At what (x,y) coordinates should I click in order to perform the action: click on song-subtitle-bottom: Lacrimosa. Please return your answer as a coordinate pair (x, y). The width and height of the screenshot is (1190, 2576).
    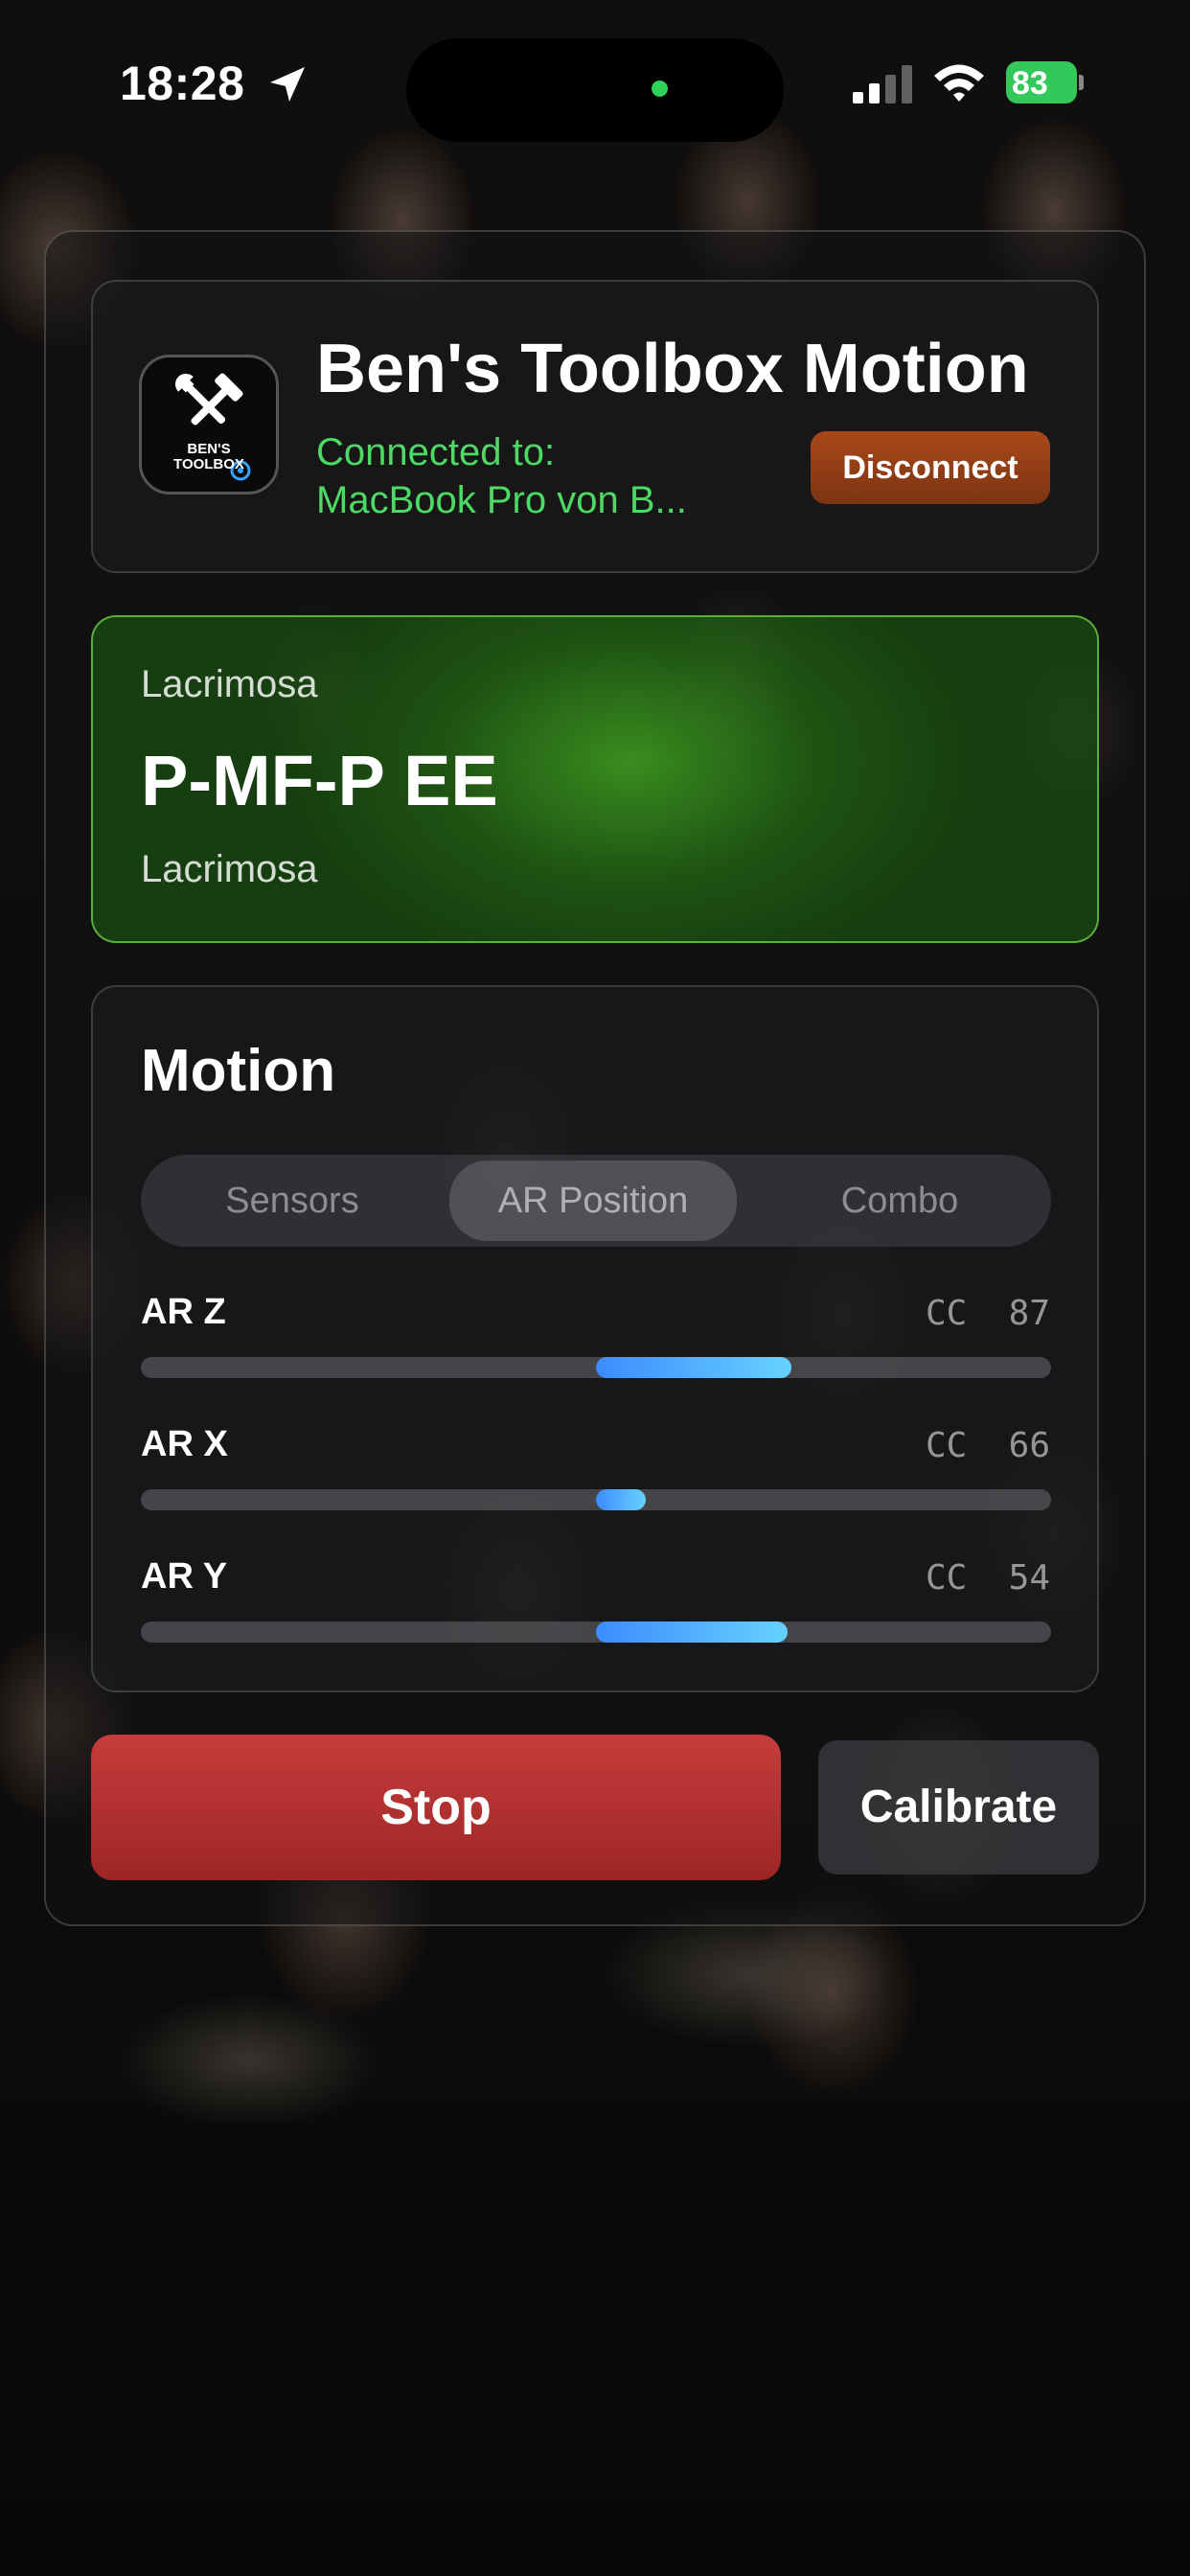
    Looking at the image, I should click on (230, 869).